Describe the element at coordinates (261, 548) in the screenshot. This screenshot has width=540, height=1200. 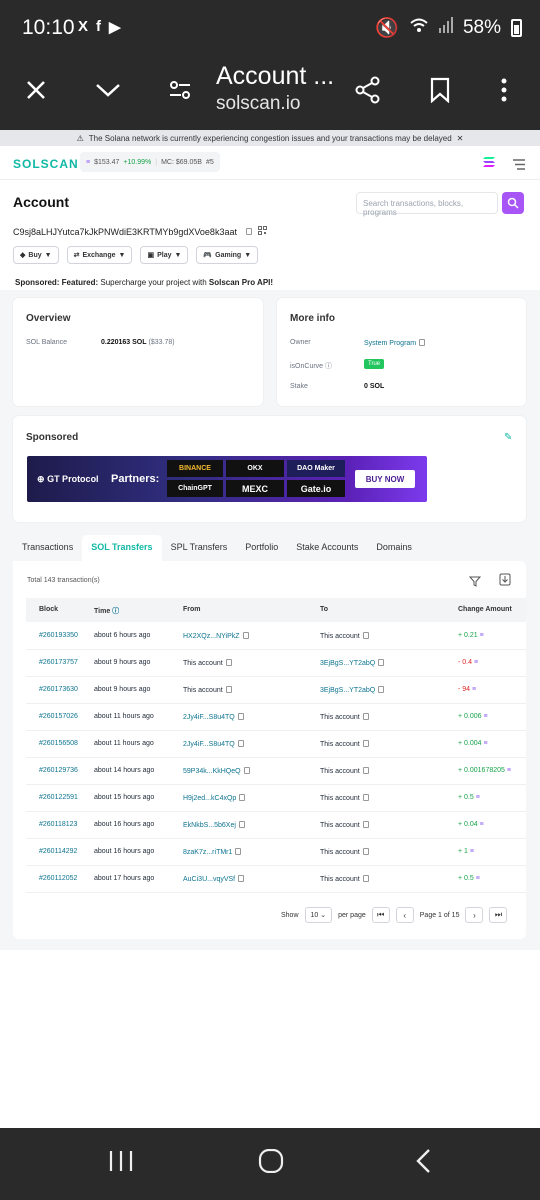
I see `tab-portfolio: Portfolio` at that location.